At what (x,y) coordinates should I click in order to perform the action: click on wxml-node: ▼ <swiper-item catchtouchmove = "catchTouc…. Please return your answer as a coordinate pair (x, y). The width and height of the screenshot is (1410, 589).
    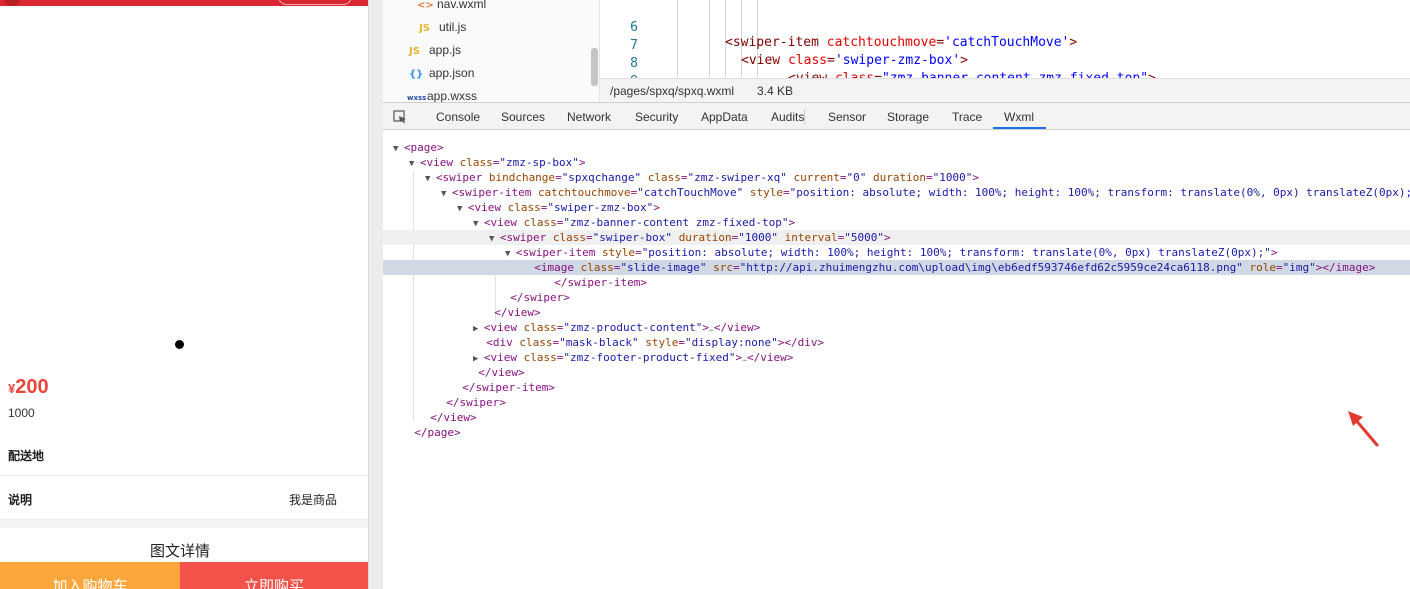
    Looking at the image, I should click on (896, 192).